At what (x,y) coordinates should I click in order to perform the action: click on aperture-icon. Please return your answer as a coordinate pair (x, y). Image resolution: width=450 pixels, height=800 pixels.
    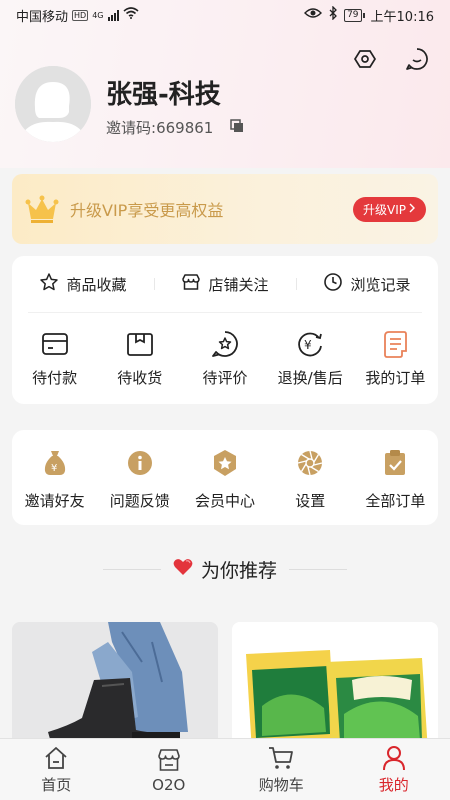
    Looking at the image, I should click on (310, 463).